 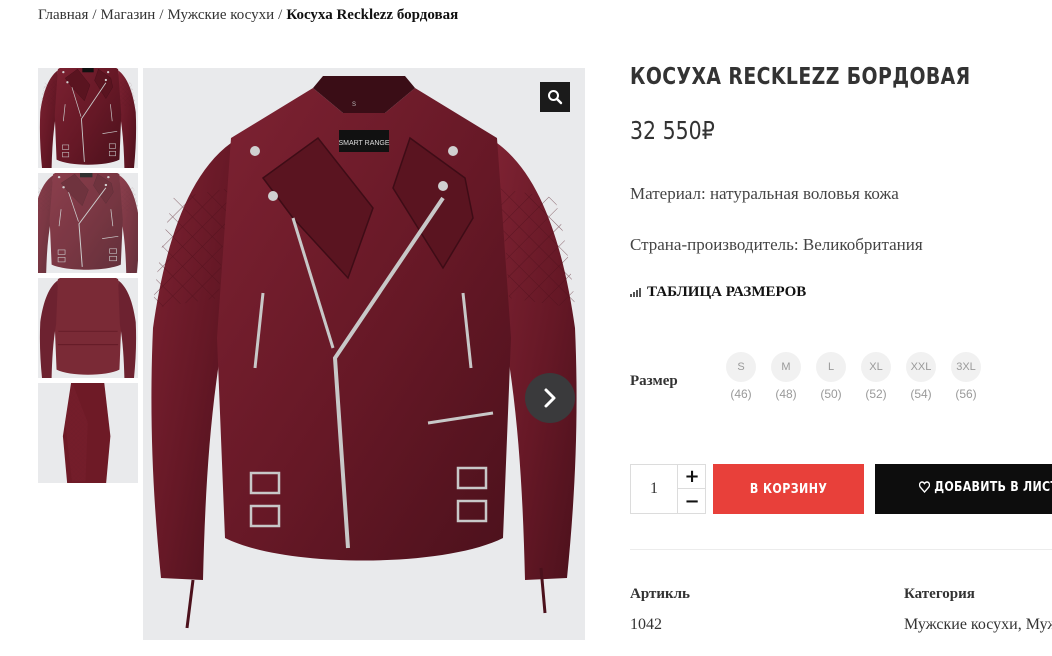 I want to click on sku-label: Артикль, so click(x=660, y=594).